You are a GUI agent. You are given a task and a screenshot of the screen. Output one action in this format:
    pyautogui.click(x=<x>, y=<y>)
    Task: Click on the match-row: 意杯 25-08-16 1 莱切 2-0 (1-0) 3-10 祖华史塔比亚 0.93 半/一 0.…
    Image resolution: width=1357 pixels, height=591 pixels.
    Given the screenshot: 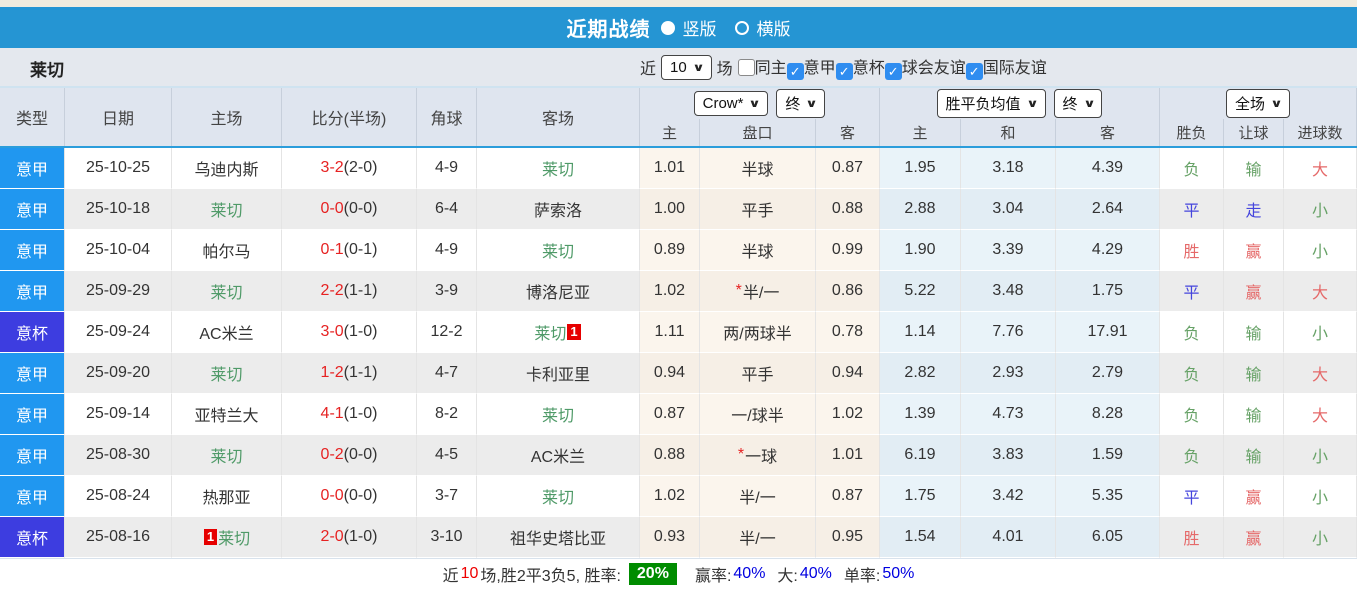 What is the action you would take?
    pyautogui.click(x=678, y=537)
    